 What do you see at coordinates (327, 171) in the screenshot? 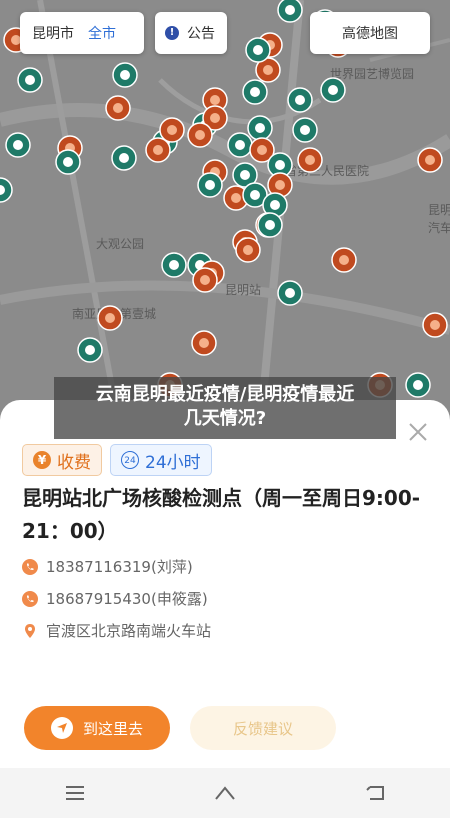
I see `map-label: 省第三人民医院` at bounding box center [327, 171].